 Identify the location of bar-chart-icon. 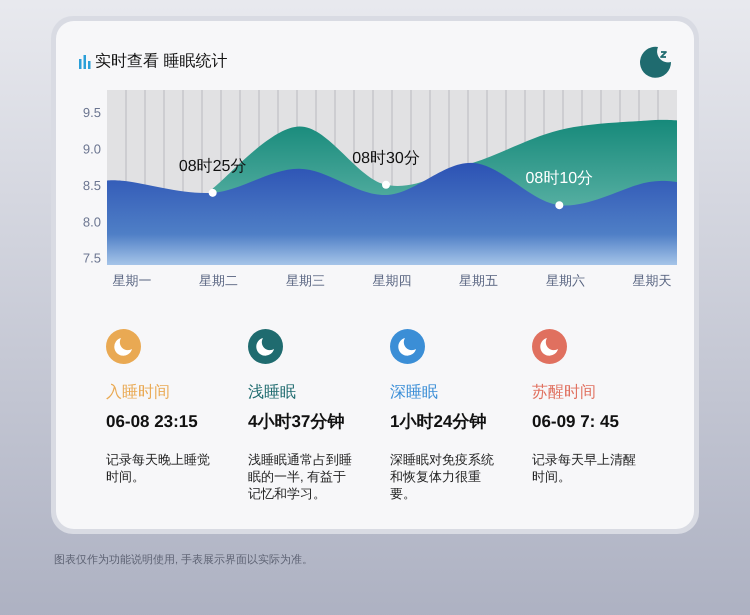
(85, 61).